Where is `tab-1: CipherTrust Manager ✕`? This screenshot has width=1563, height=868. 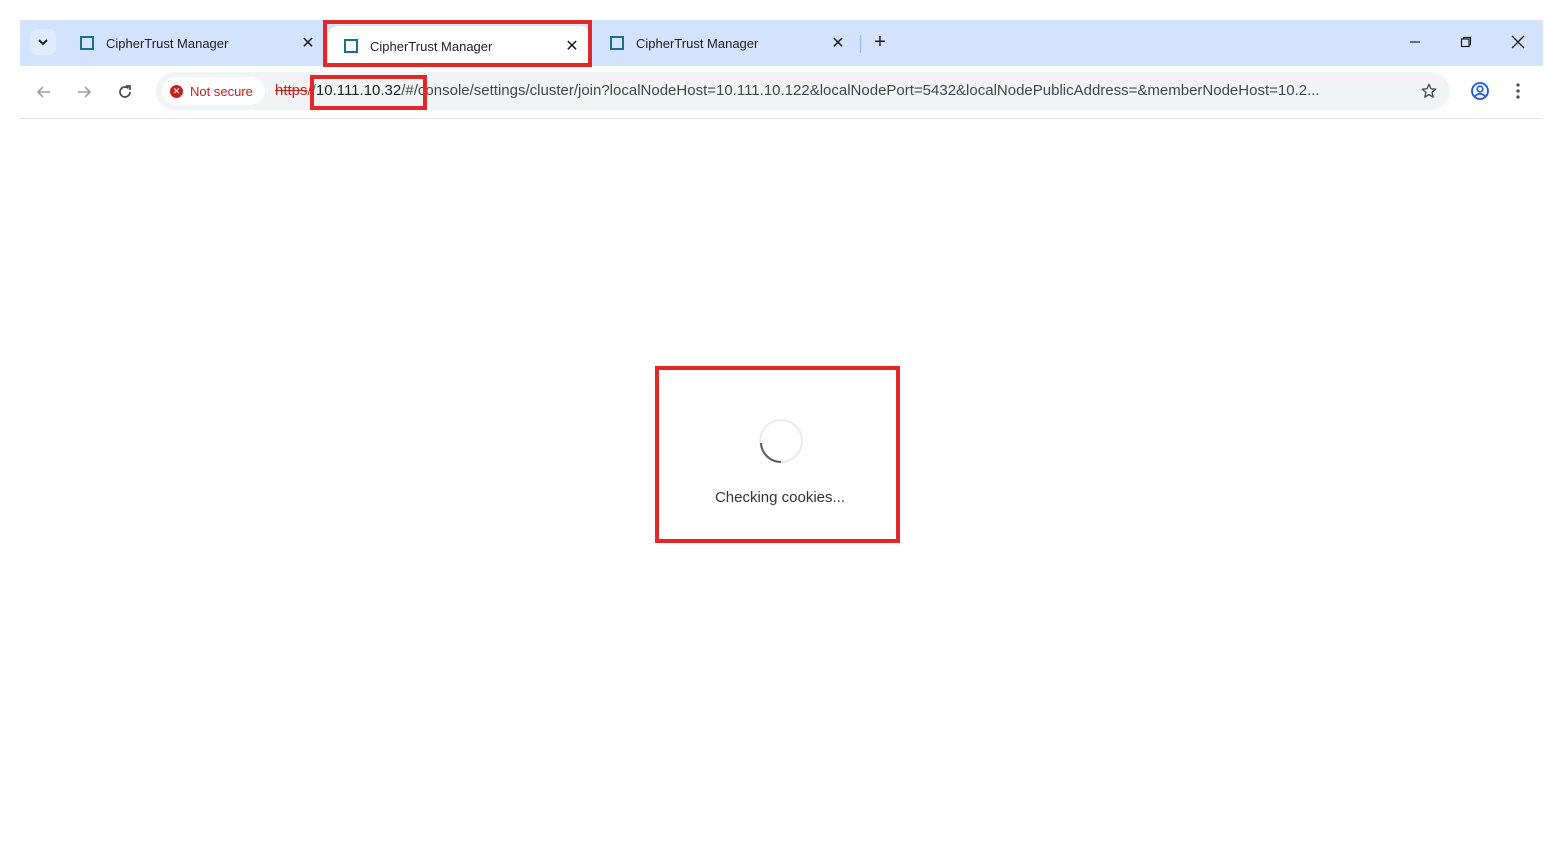
tab-1: CipherTrust Manager ✕ is located at coordinates (195, 43).